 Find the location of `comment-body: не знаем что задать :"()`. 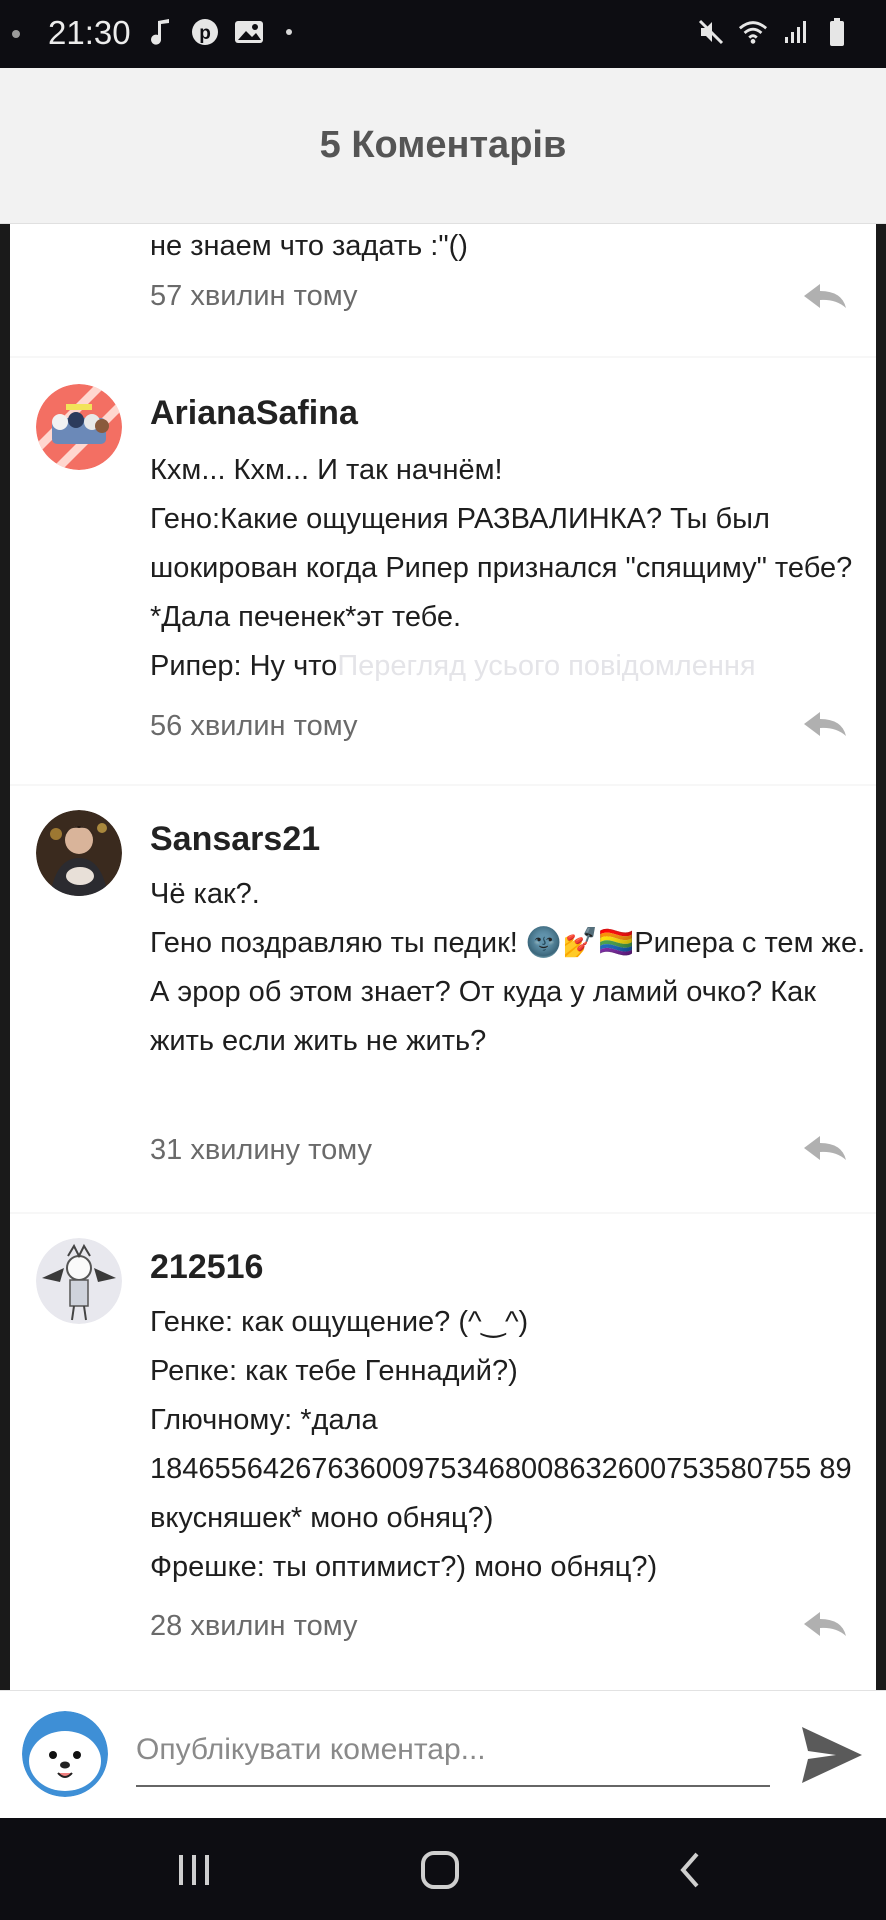

comment-body: не знаем что задать :"() is located at coordinates (309, 246).